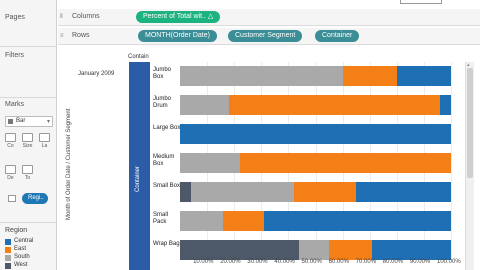 Image resolution: width=480 pixels, height=270 pixels. Describe the element at coordinates (20, 249) in the screenshot. I see `legend-label: East` at that location.